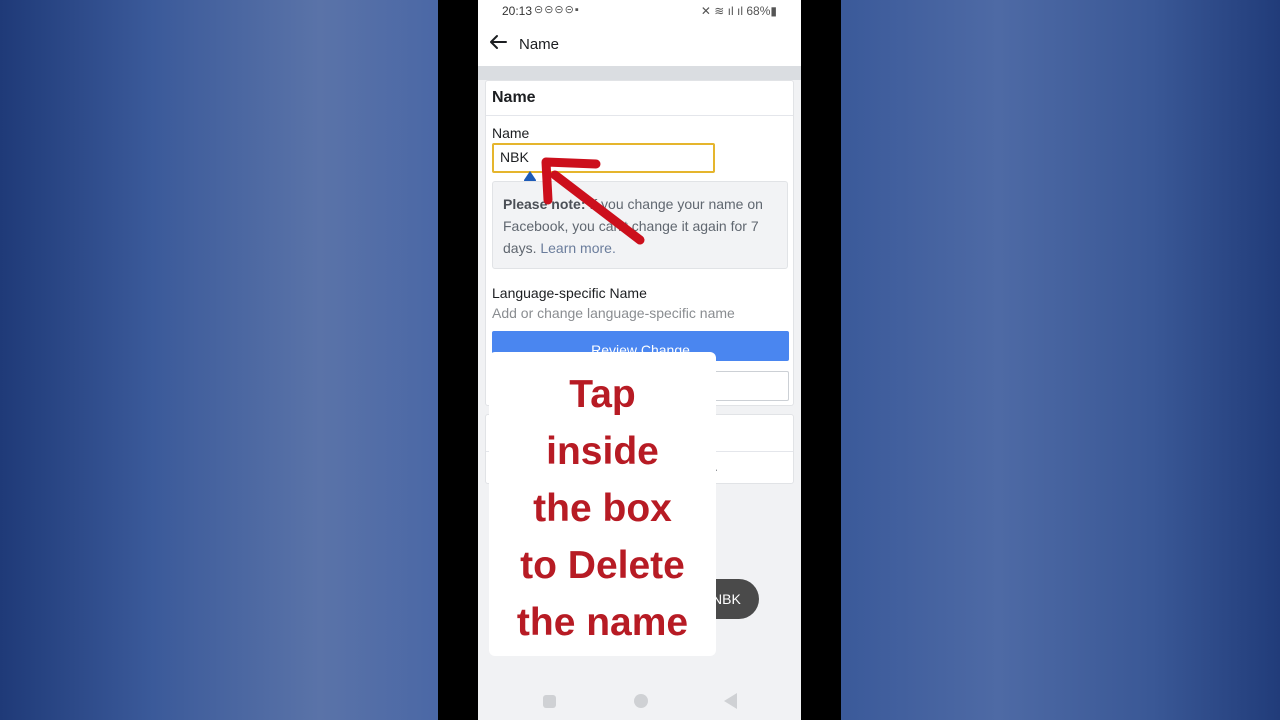 The width and height of the screenshot is (1280, 720). I want to click on card-title: Name, so click(514, 97).